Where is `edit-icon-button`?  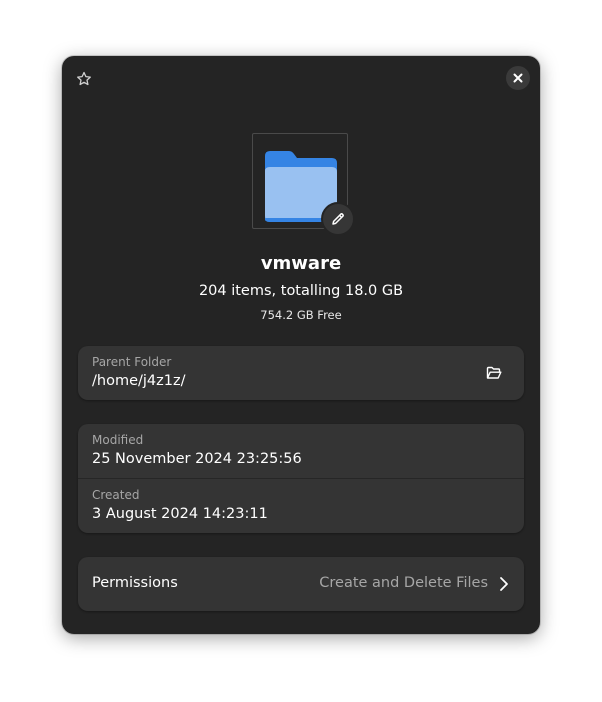
edit-icon-button is located at coordinates (338, 219).